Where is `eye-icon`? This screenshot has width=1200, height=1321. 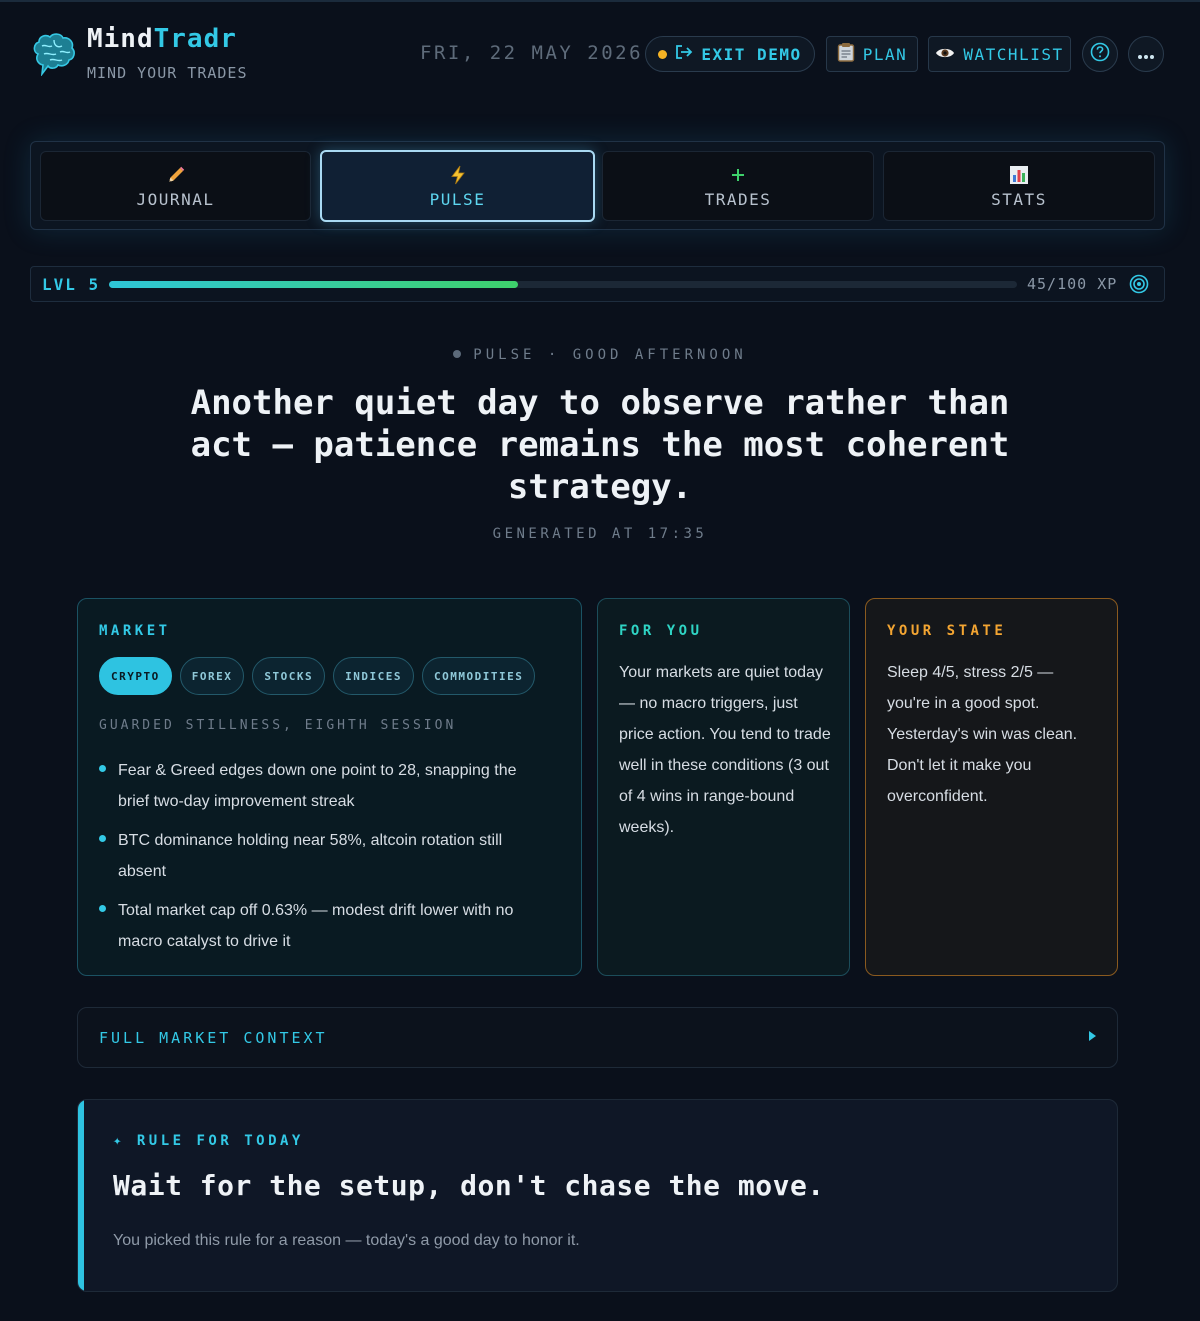
eye-icon is located at coordinates (945, 54).